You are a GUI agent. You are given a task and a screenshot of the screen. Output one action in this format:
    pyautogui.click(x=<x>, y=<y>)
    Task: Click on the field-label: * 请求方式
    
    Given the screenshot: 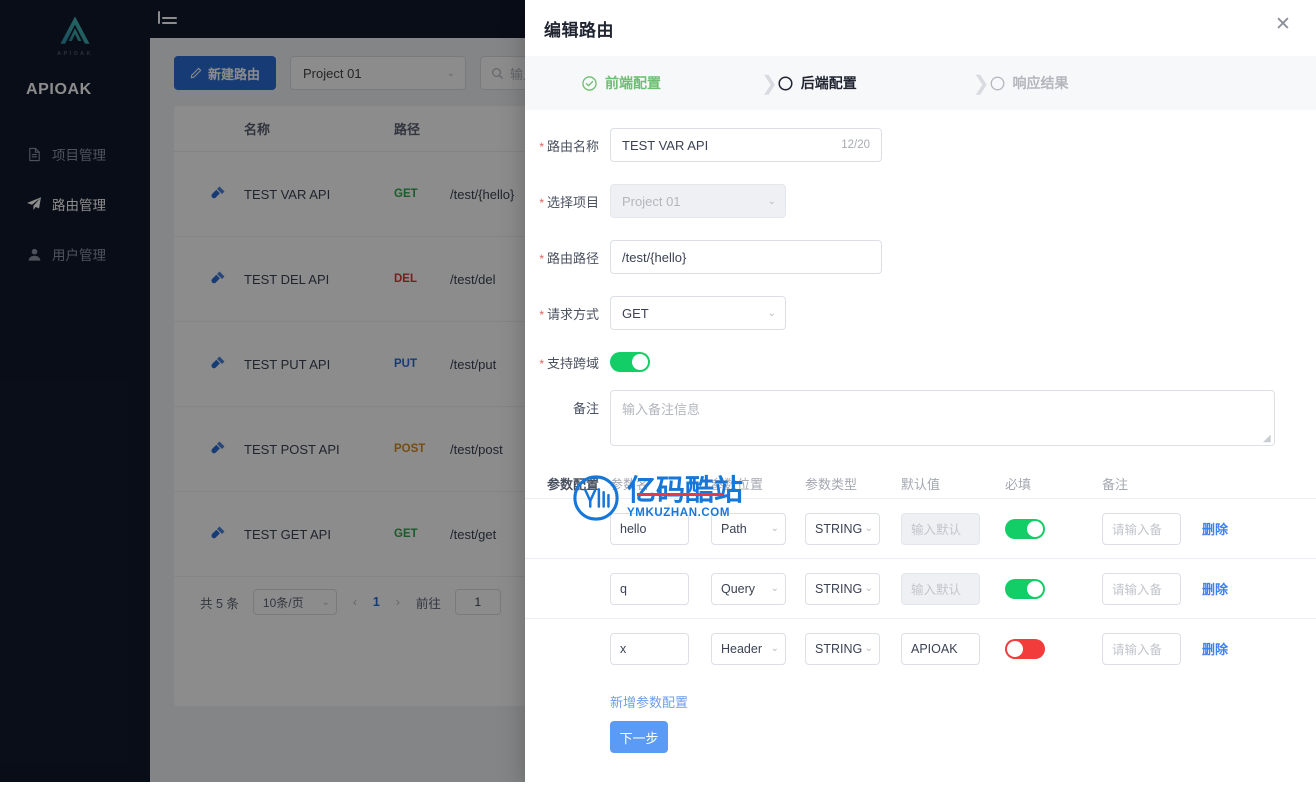 What is the action you would take?
    pyautogui.click(x=569, y=314)
    